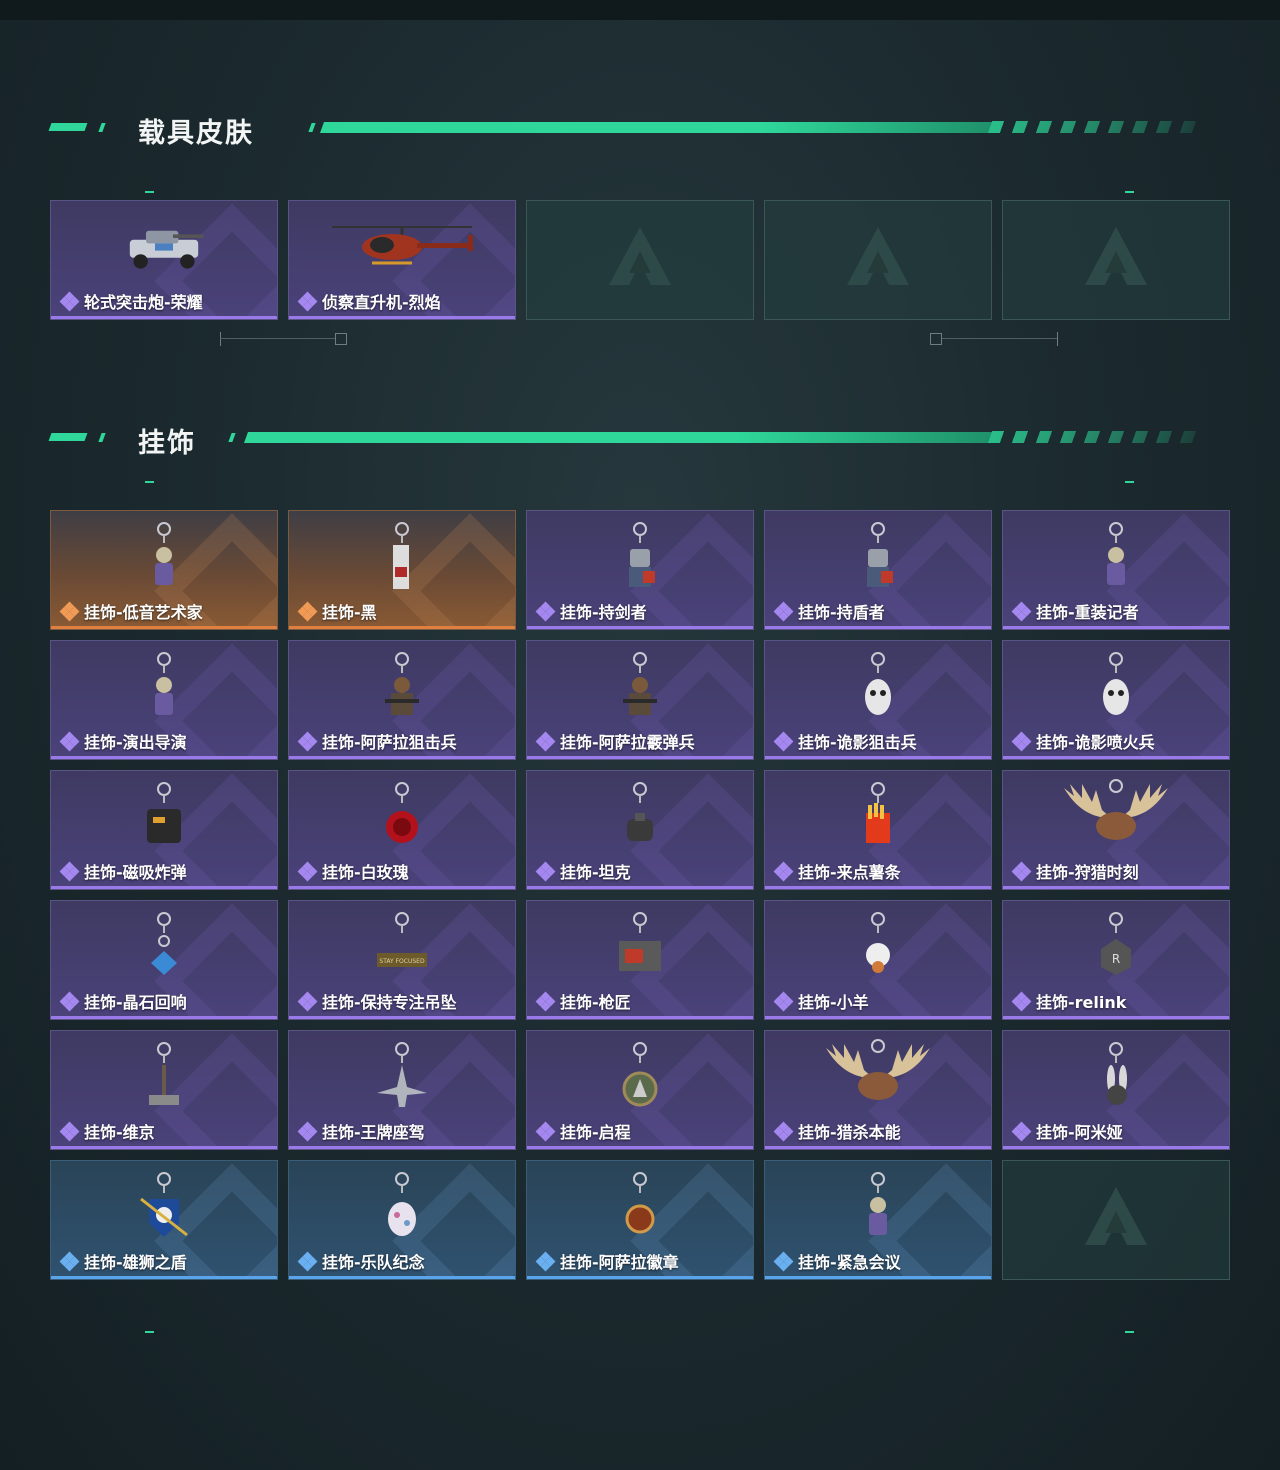  Describe the element at coordinates (595, 1002) in the screenshot. I see `item-name: 挂饰-枪匠` at that location.